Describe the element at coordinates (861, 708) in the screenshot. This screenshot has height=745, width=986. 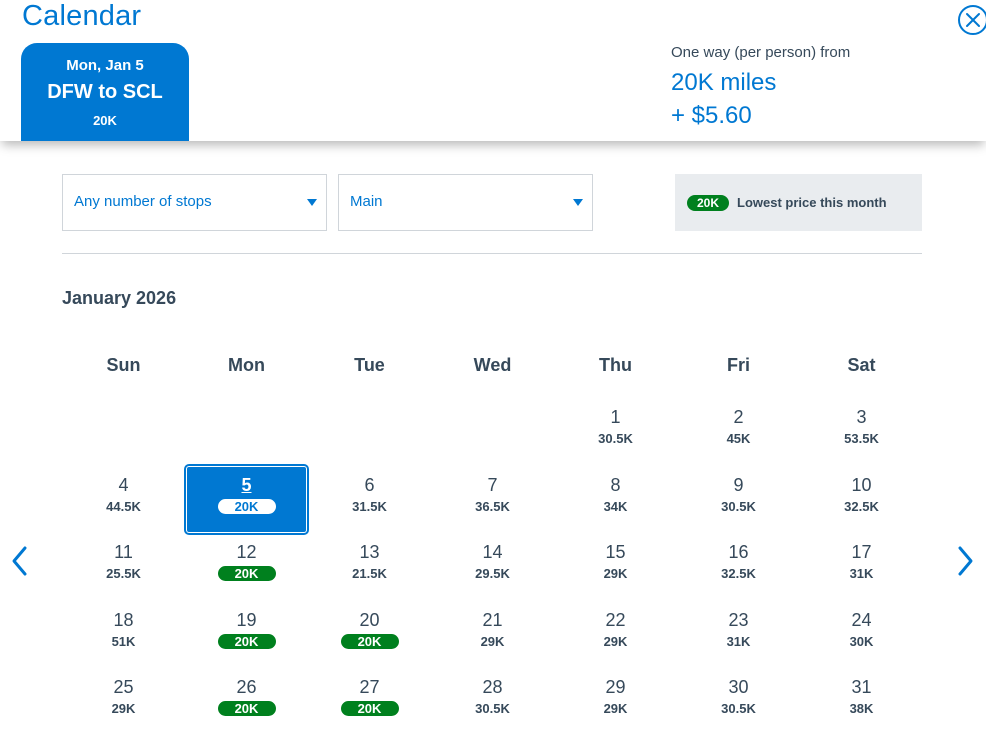
I see `calendar-day-31: 31 38K` at that location.